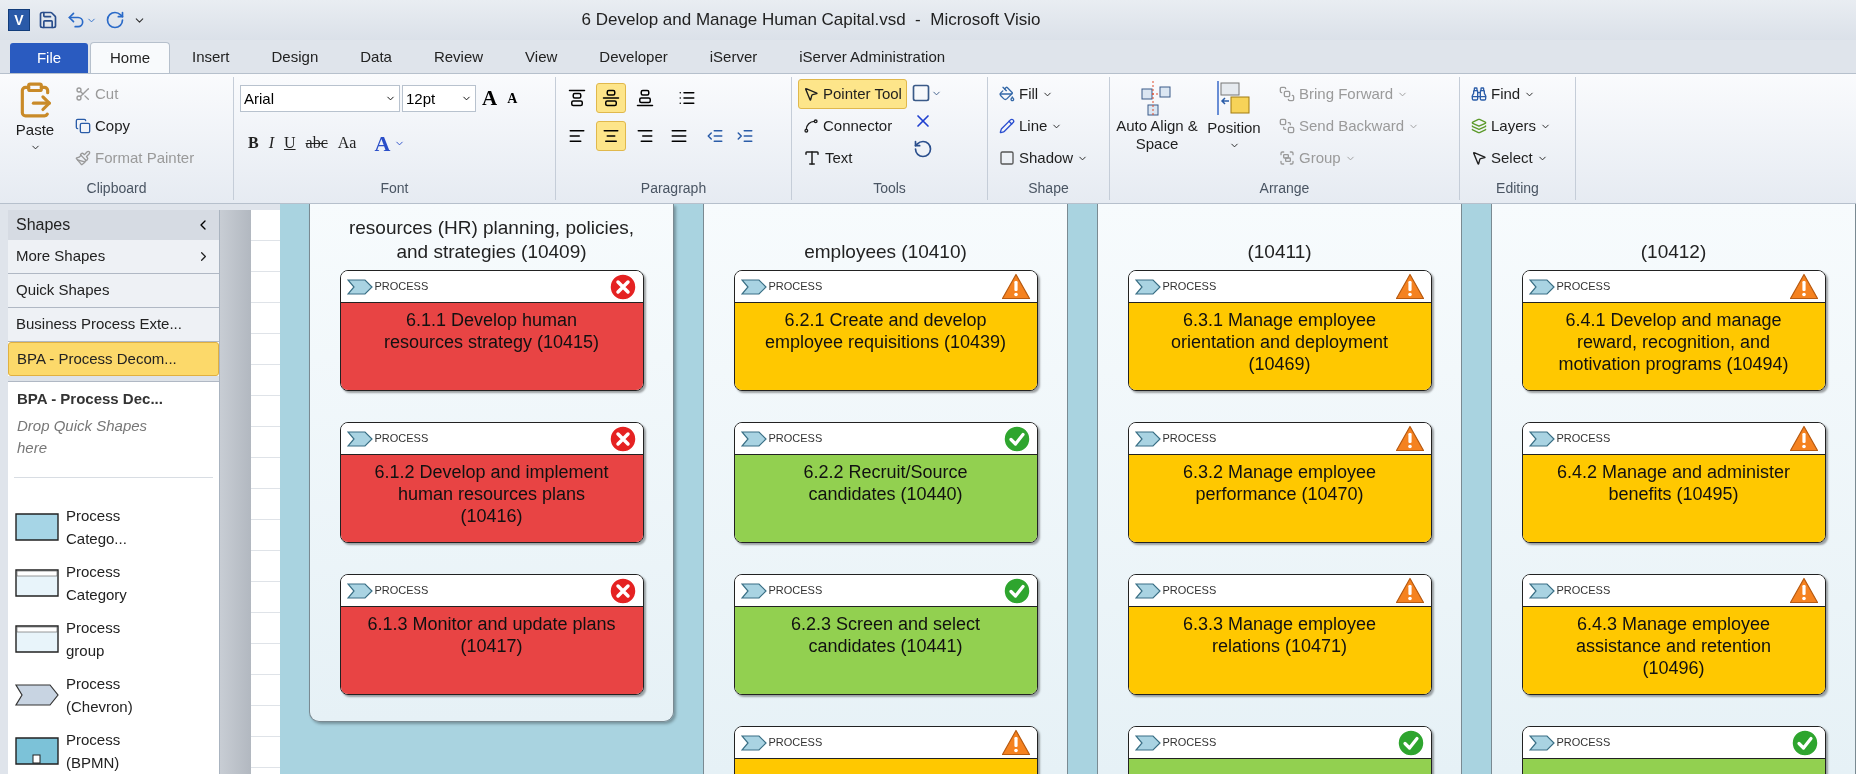 Image resolution: width=1856 pixels, height=774 pixels. What do you see at coordinates (1279, 634) in the screenshot?
I see `process-card: PROCESS 6.3.3 Manage employee relations (10471)` at bounding box center [1279, 634].